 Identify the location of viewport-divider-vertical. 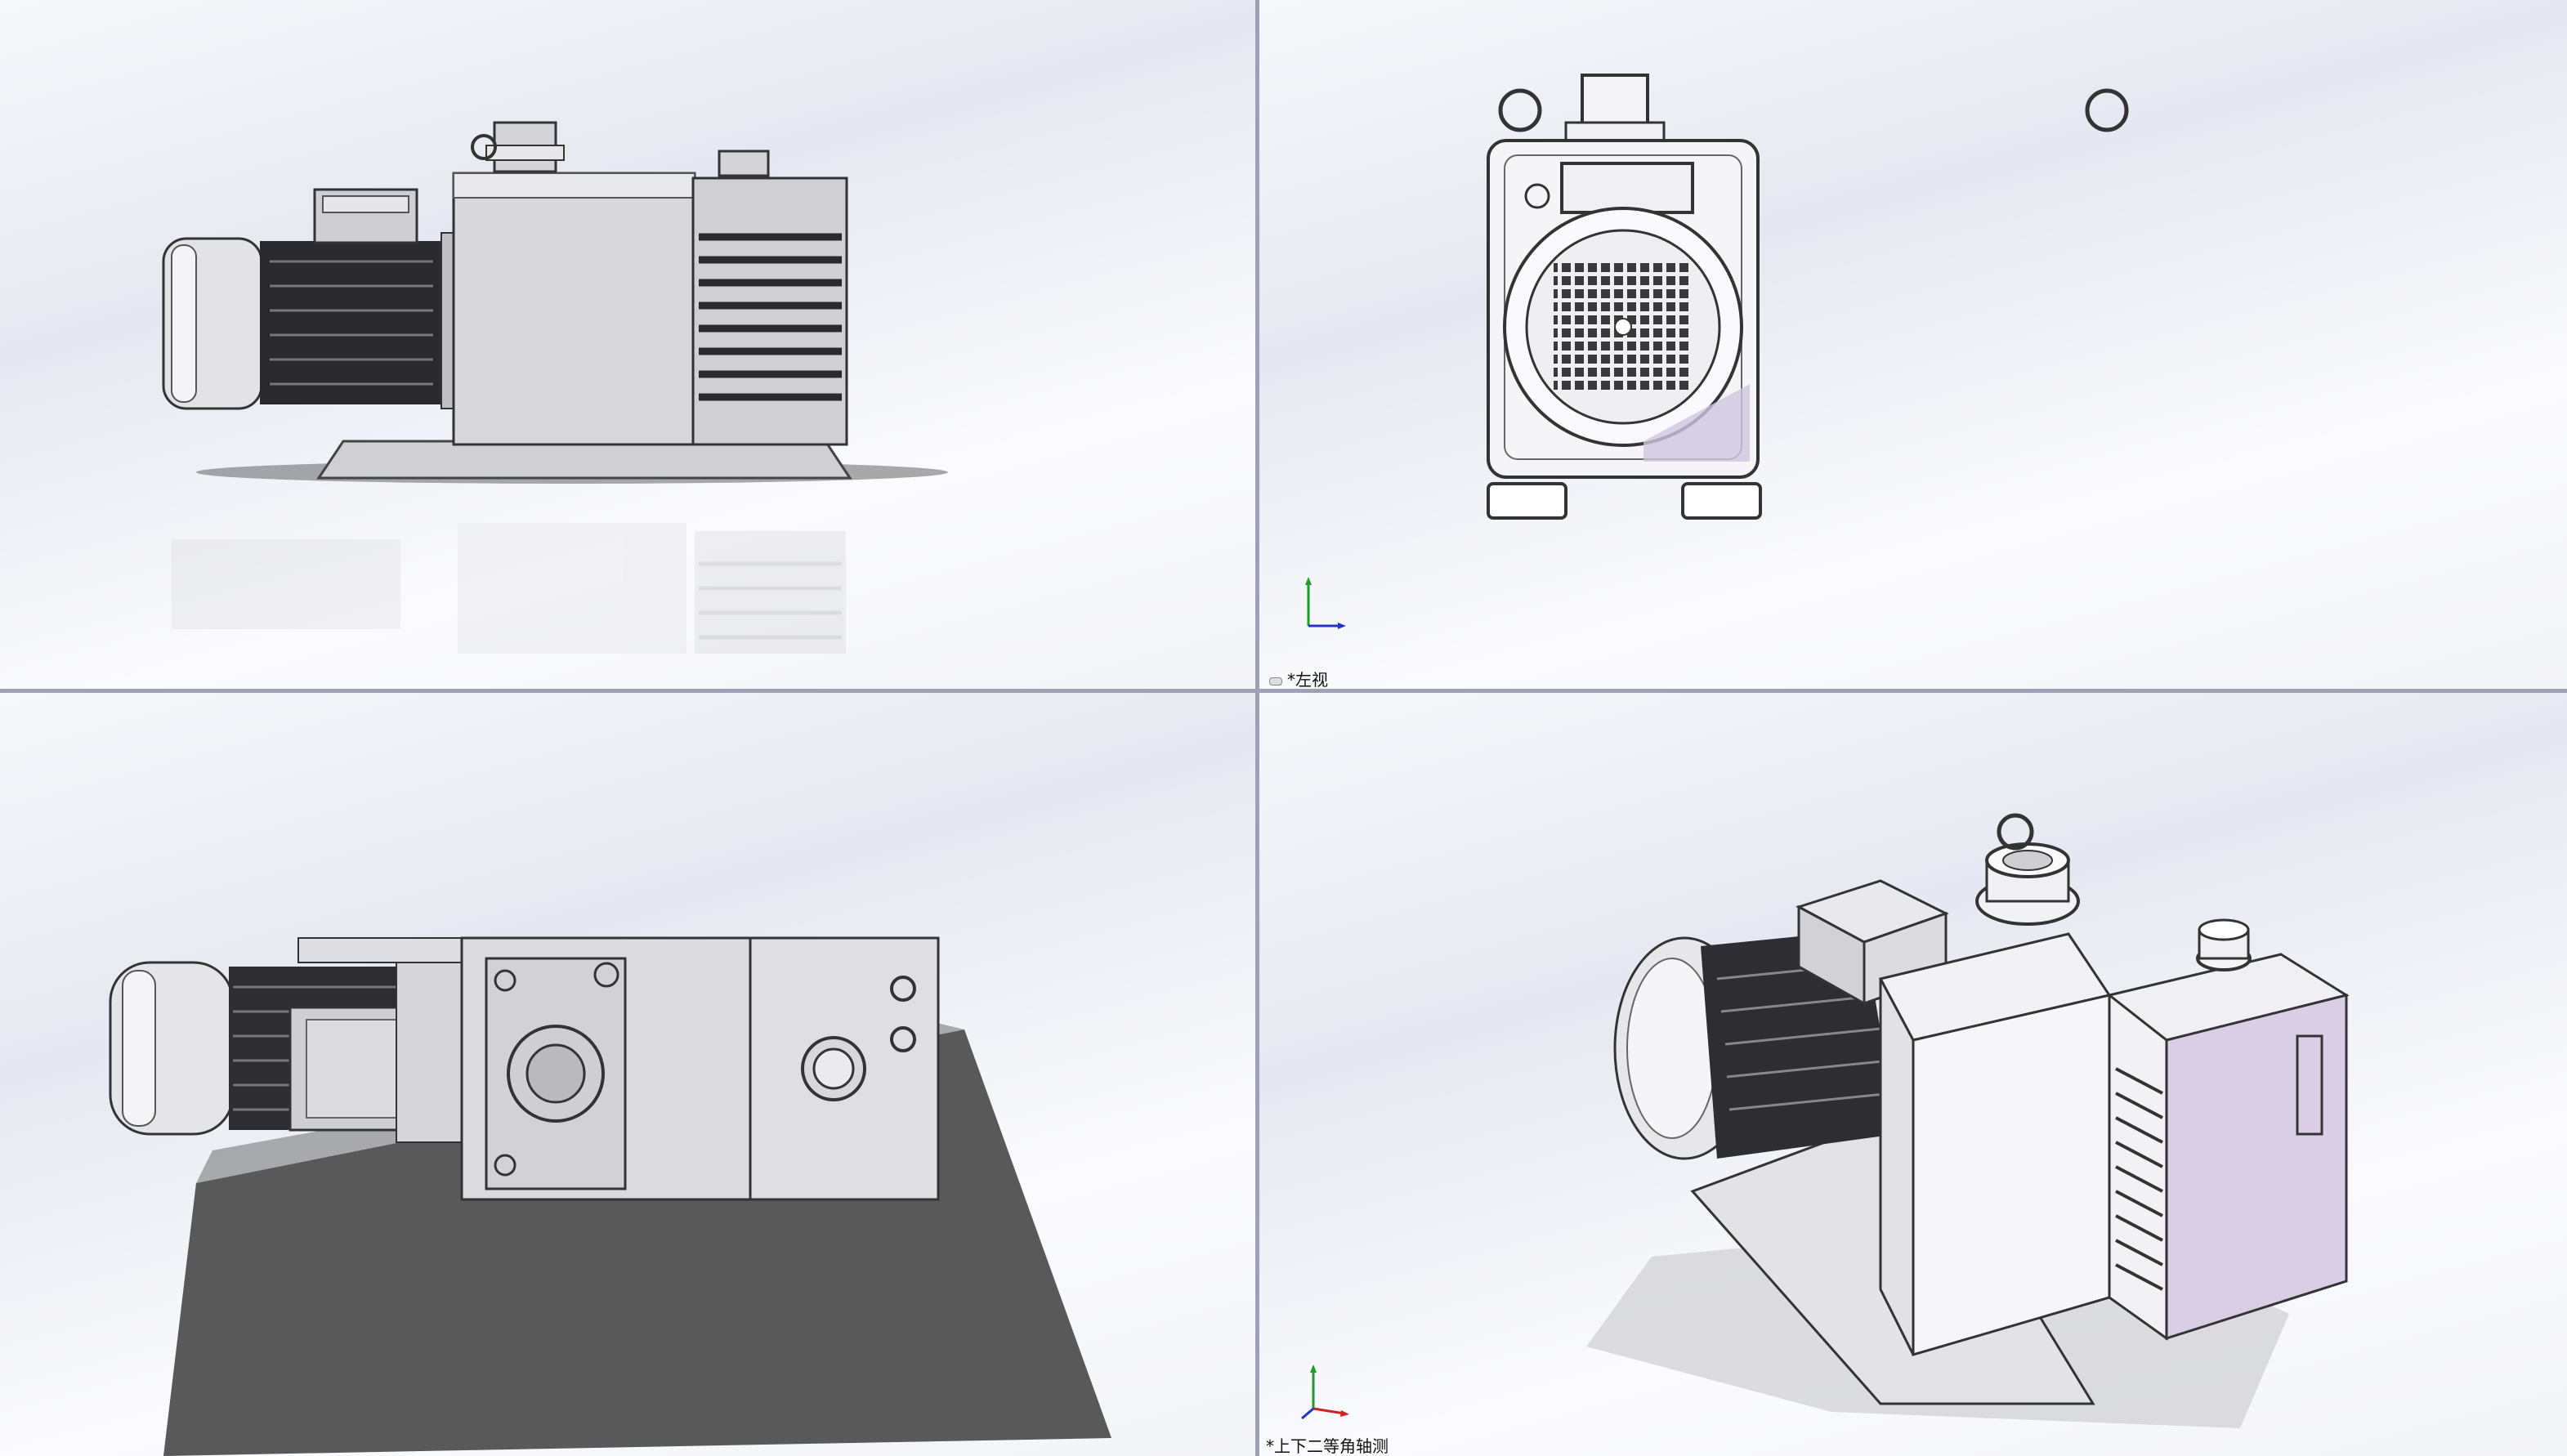
(1257, 728).